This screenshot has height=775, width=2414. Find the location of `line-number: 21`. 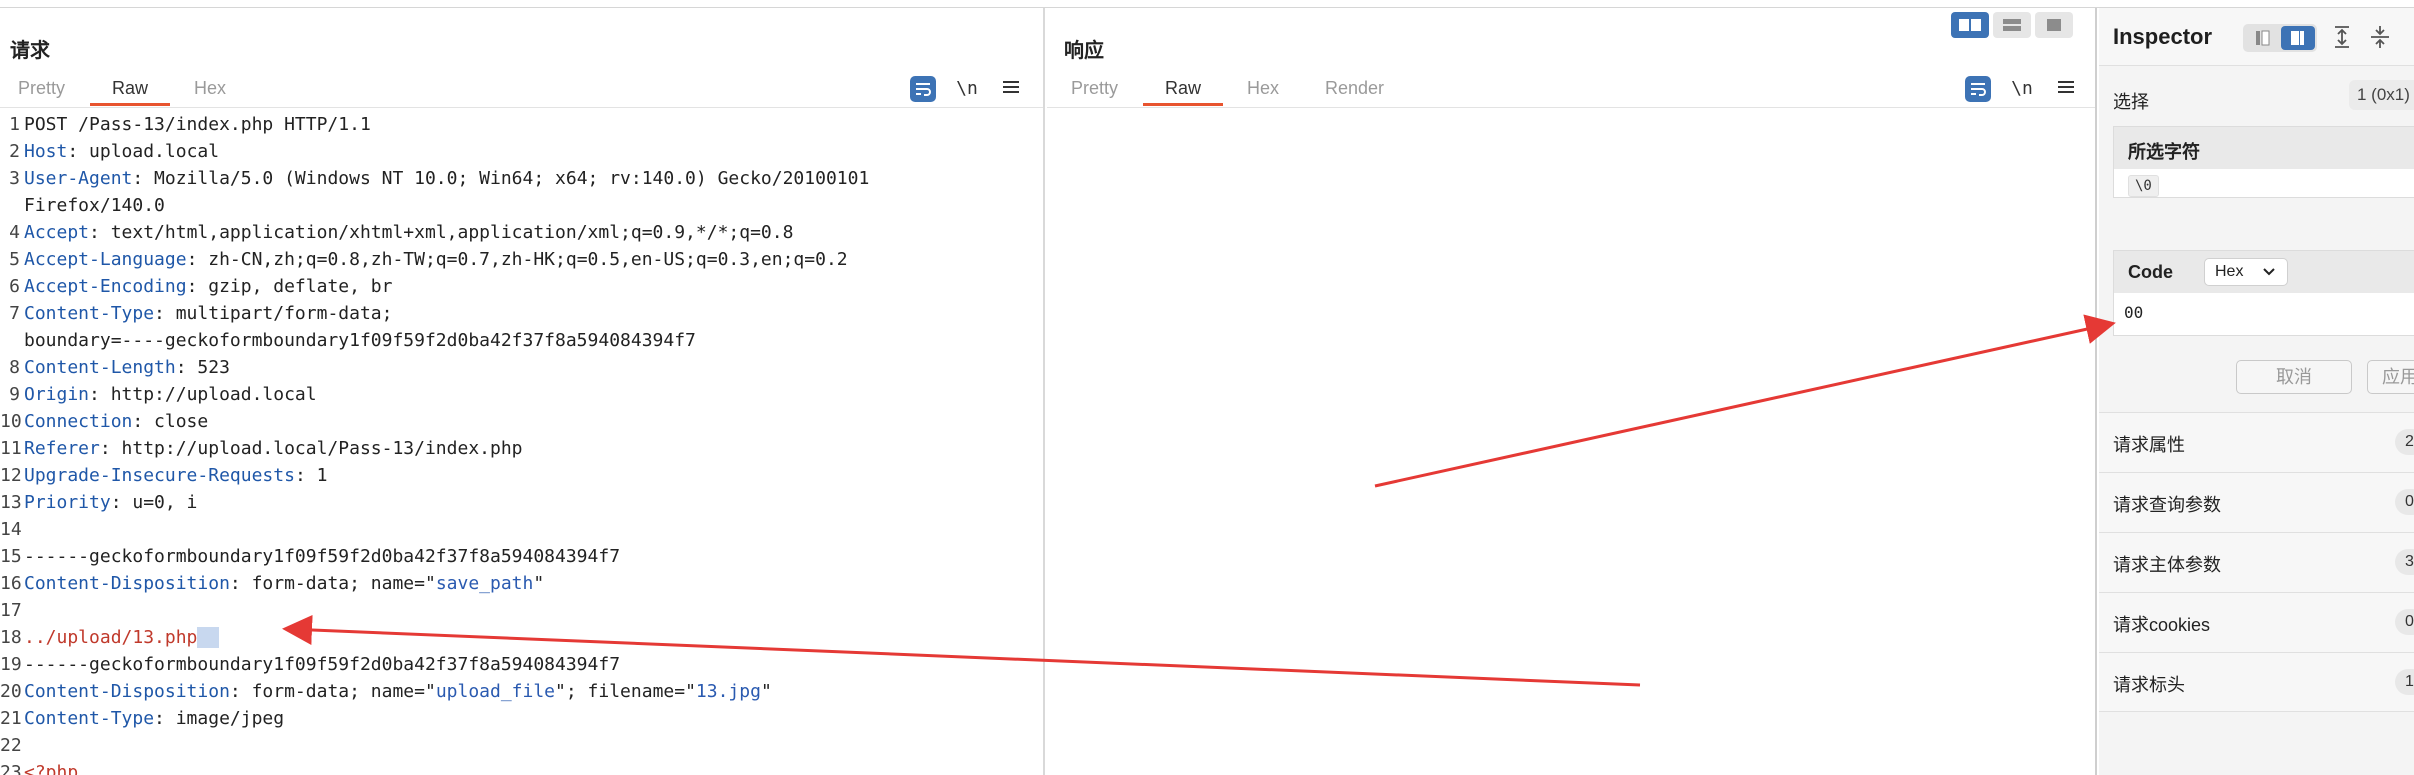

line-number: 21 is located at coordinates (11, 718).